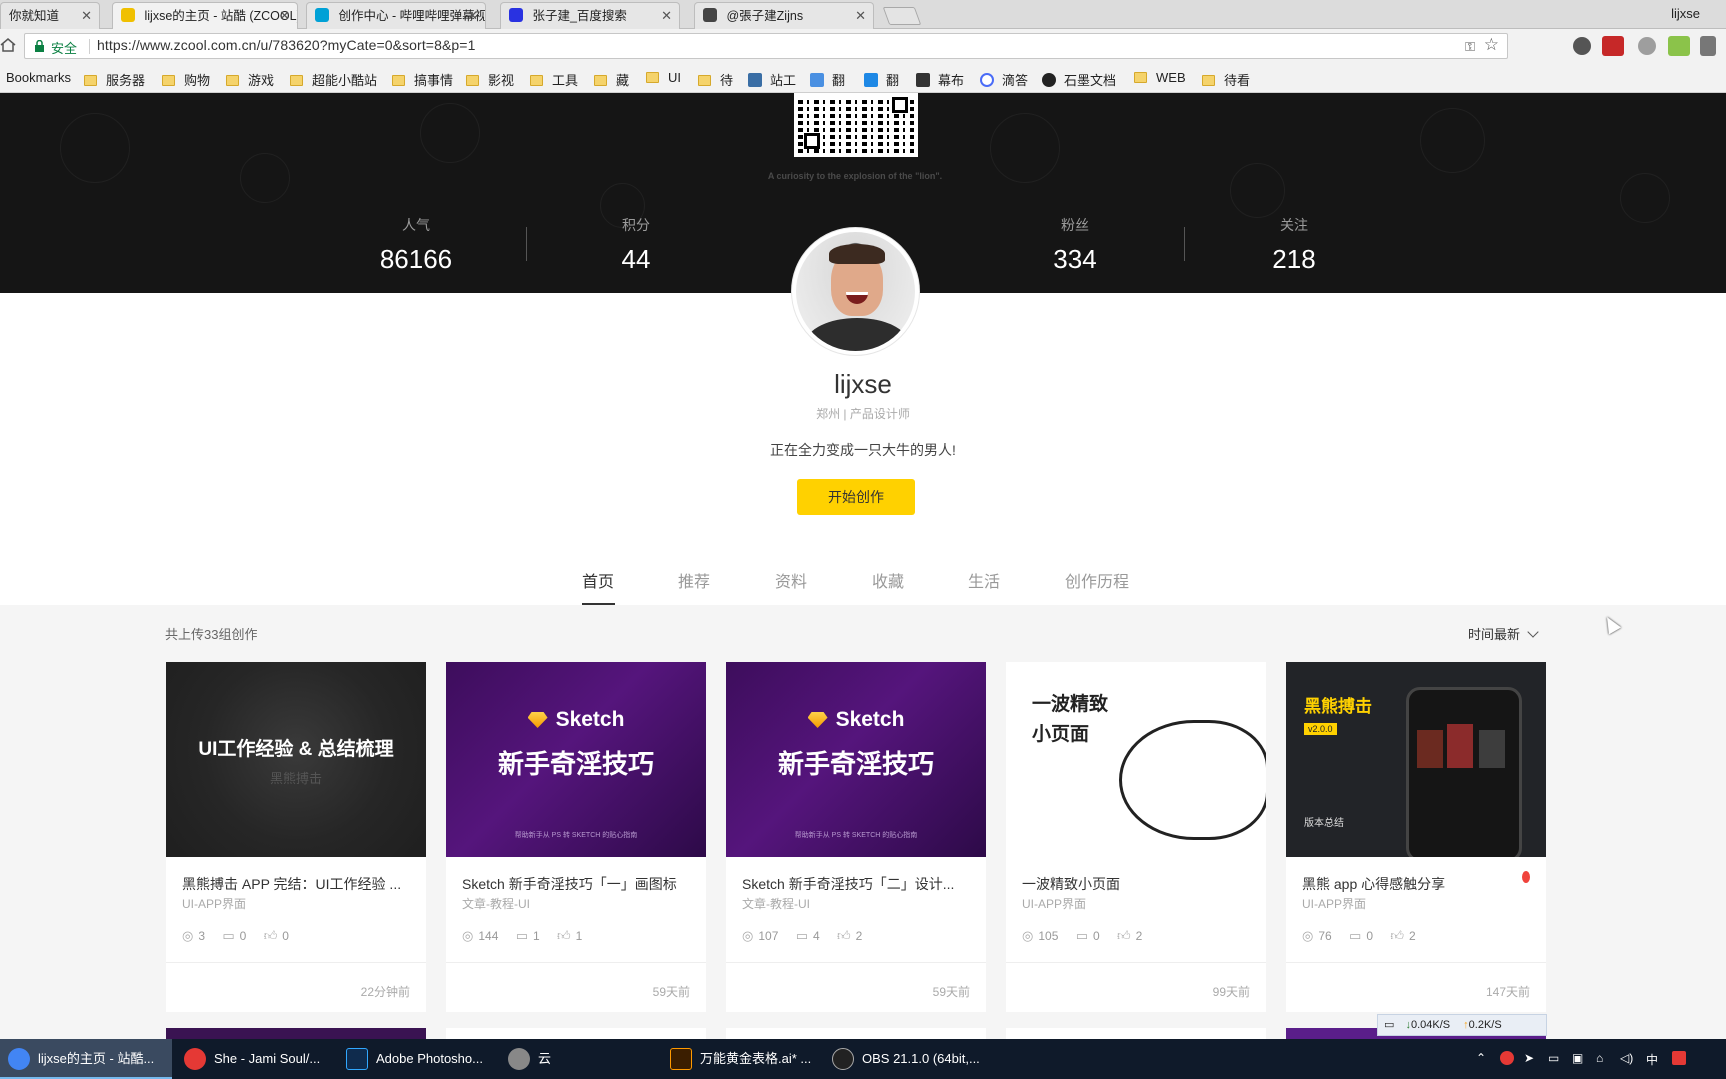  I want to click on sort-dropdown: 时间最新, so click(1503, 633).